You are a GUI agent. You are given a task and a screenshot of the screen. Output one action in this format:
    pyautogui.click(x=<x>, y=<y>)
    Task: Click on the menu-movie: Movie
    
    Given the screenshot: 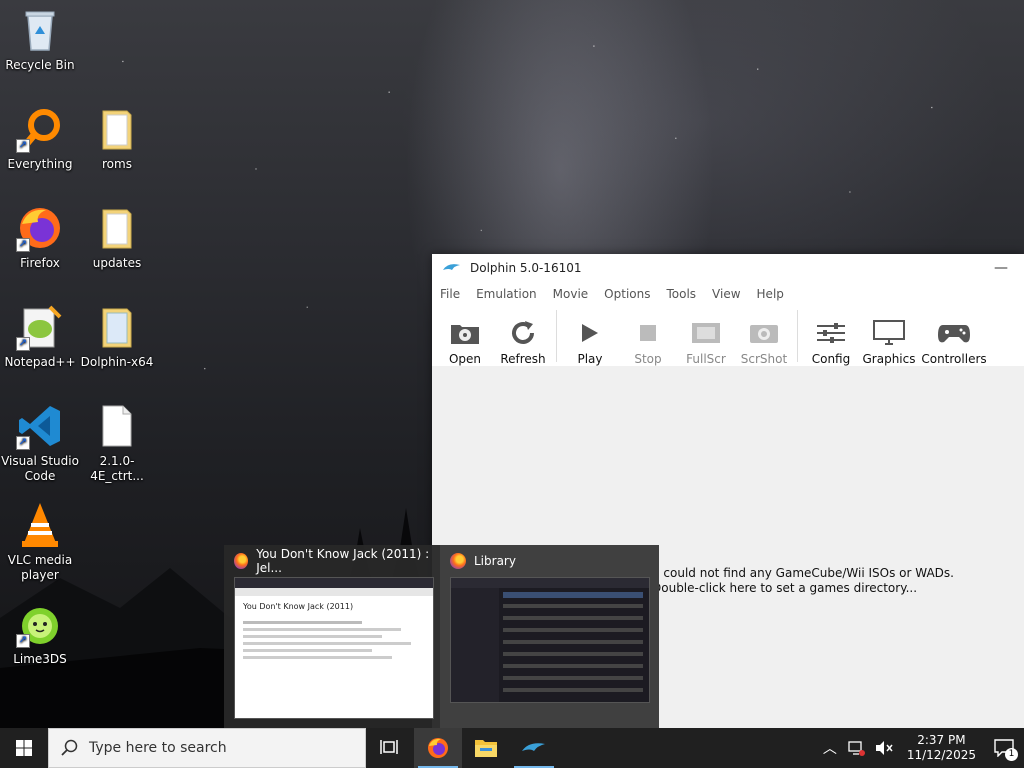 What is the action you would take?
    pyautogui.click(x=571, y=294)
    